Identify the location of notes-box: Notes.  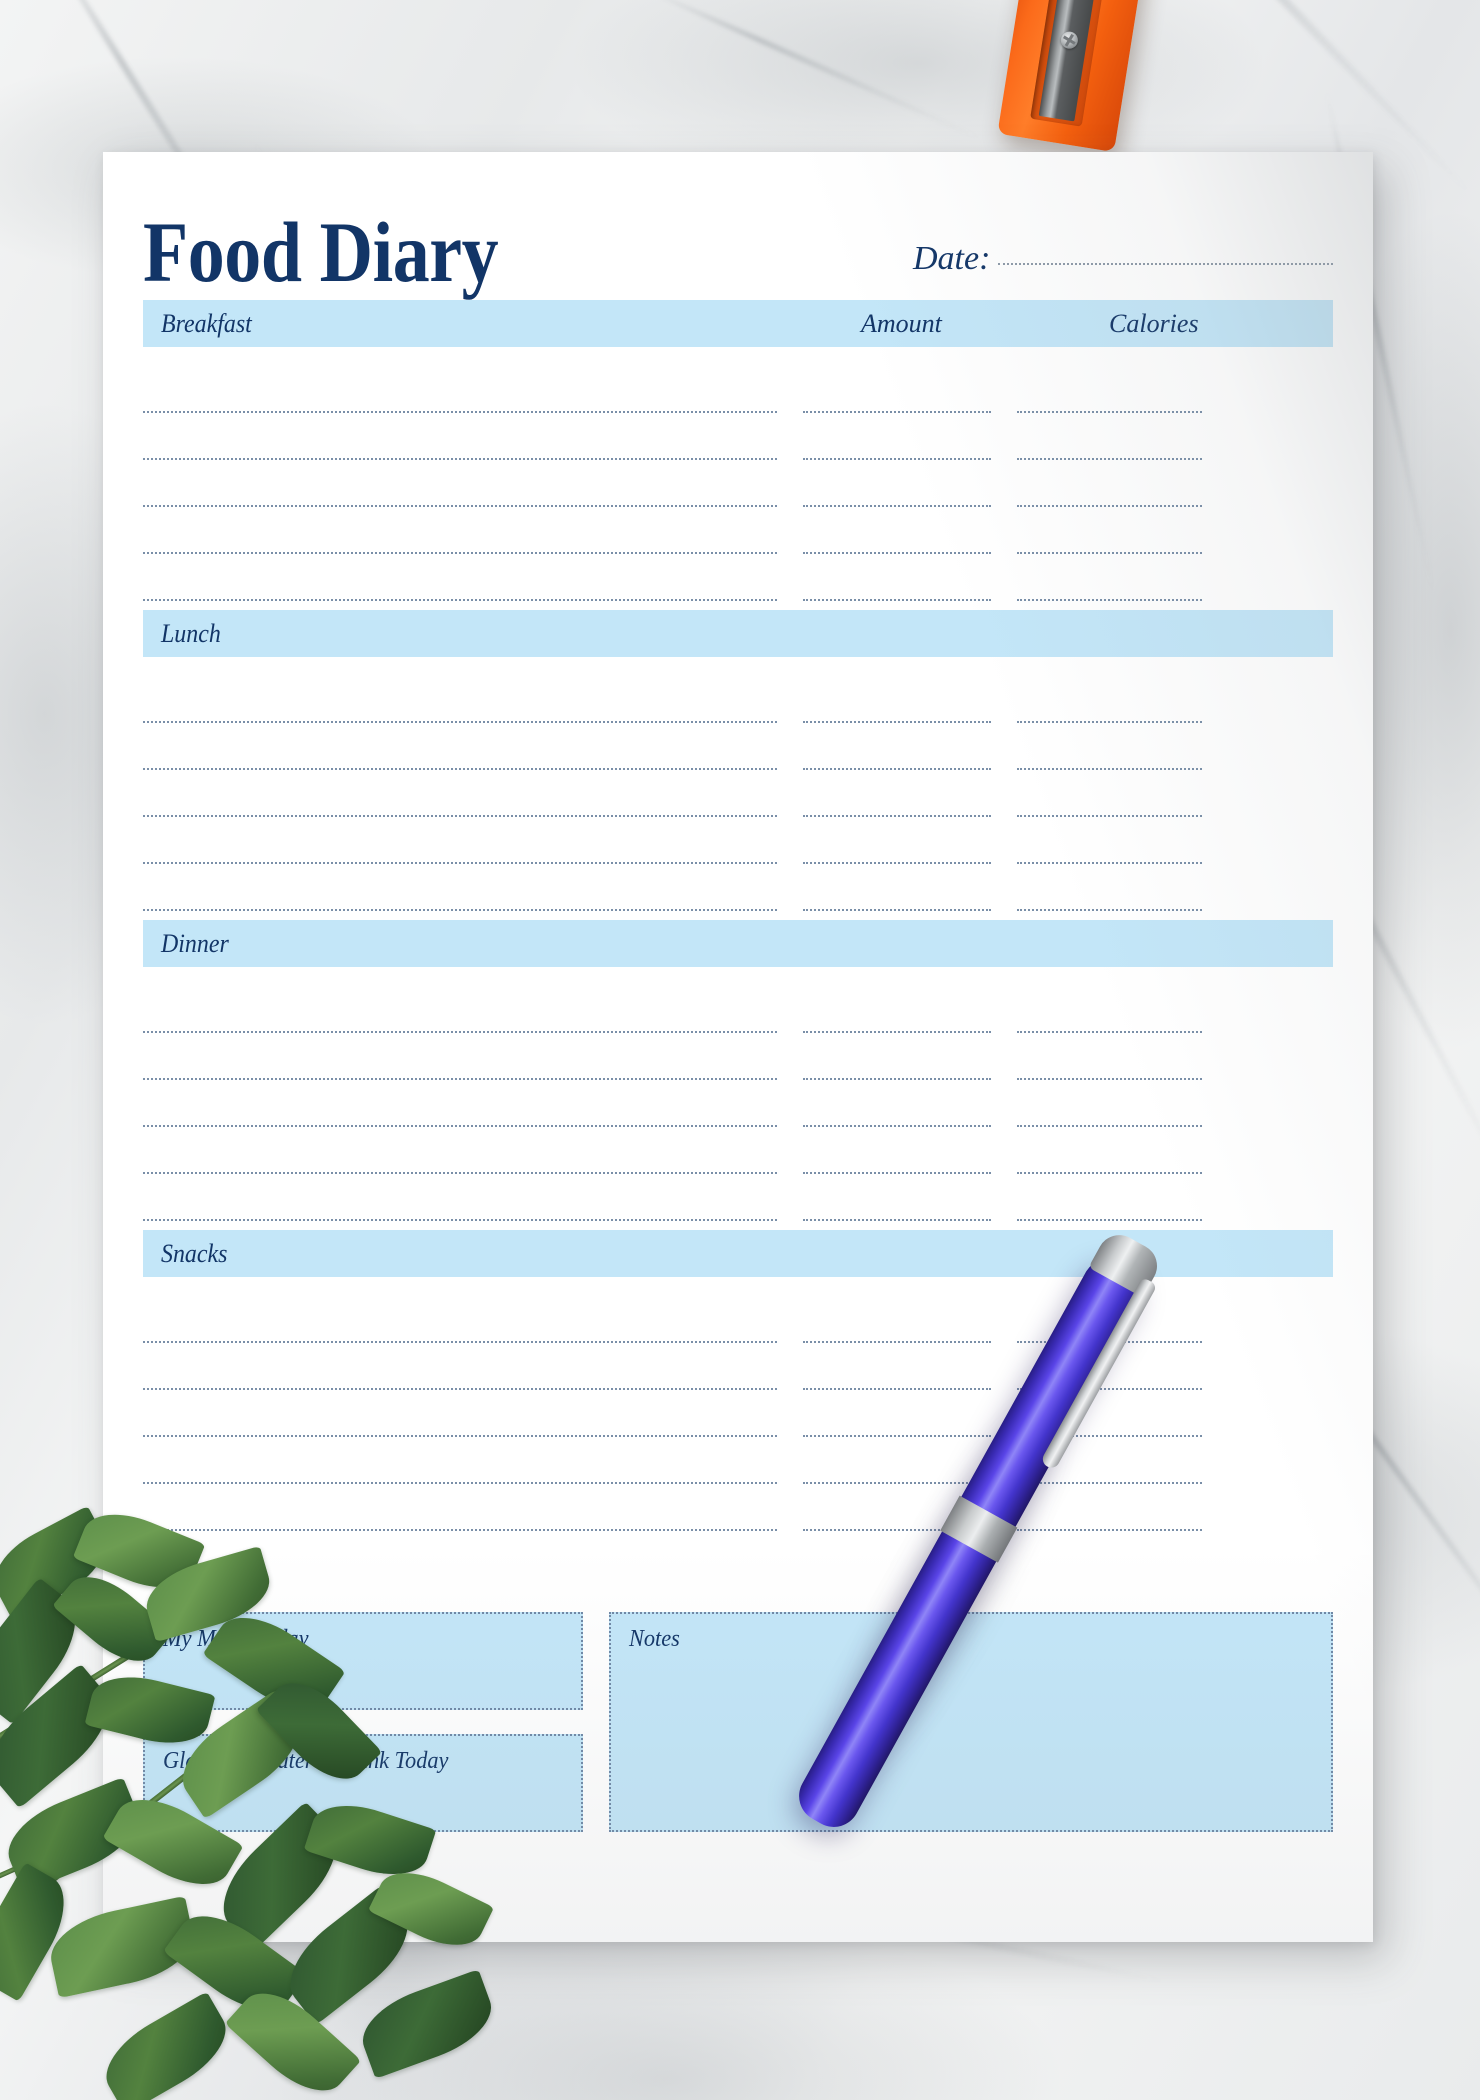
(971, 1722).